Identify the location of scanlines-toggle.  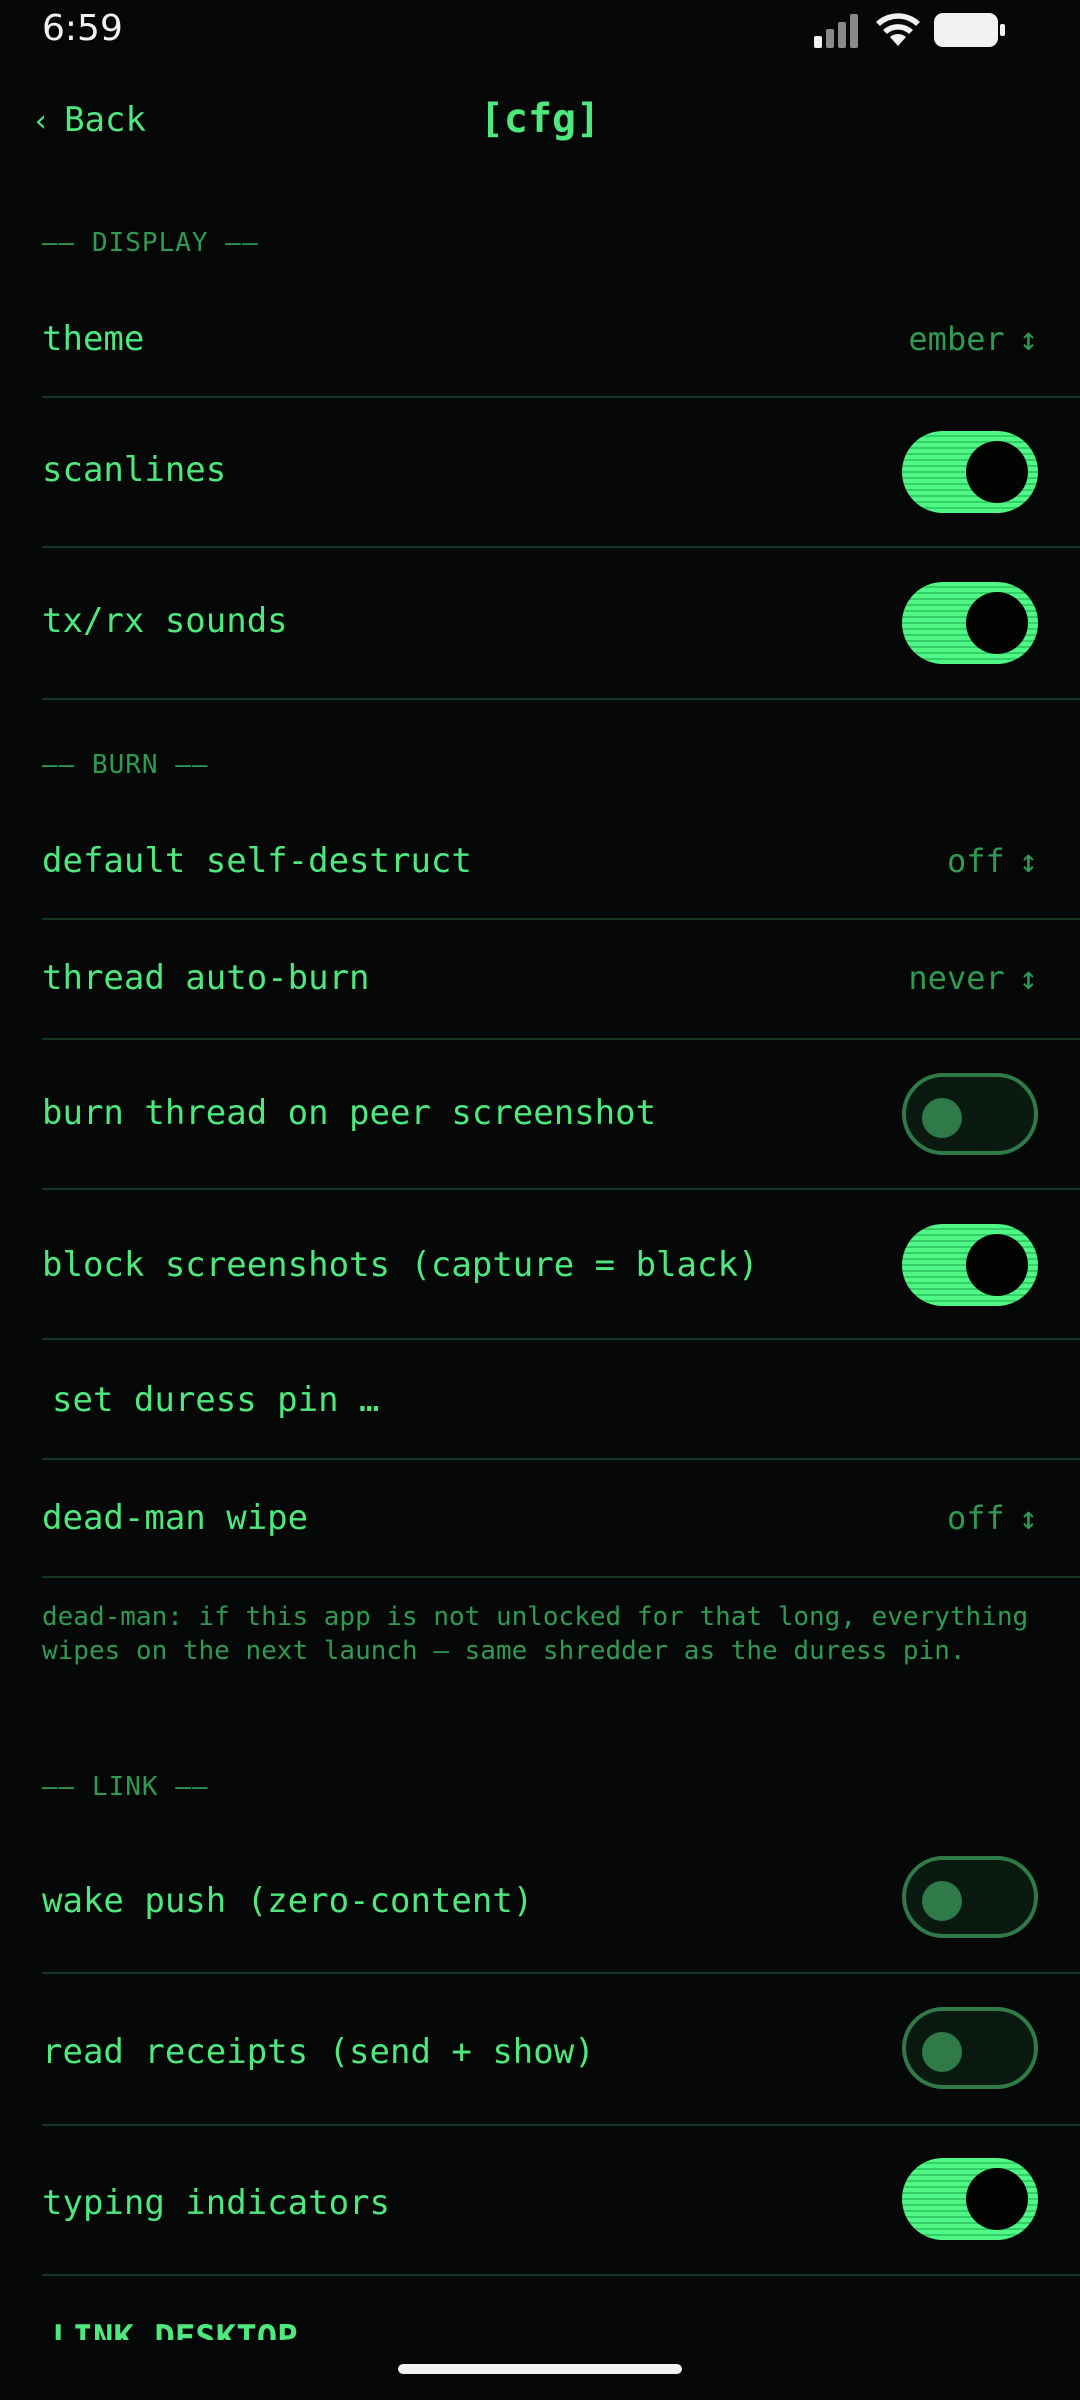
(970, 472).